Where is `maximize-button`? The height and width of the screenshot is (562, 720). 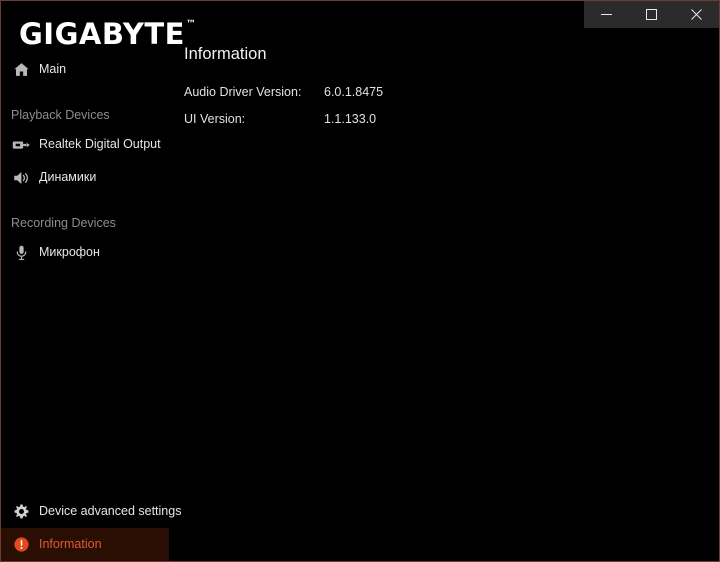
maximize-button is located at coordinates (651, 14).